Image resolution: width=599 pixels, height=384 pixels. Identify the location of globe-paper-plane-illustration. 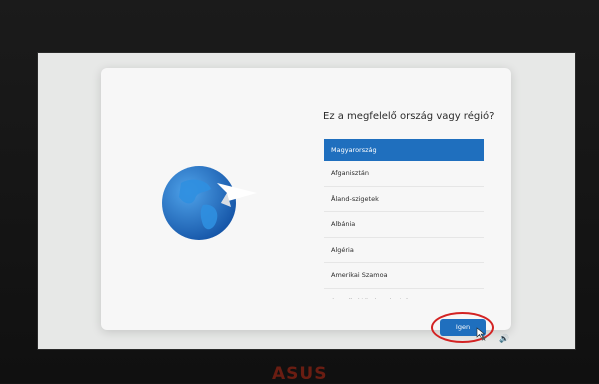
(221, 203).